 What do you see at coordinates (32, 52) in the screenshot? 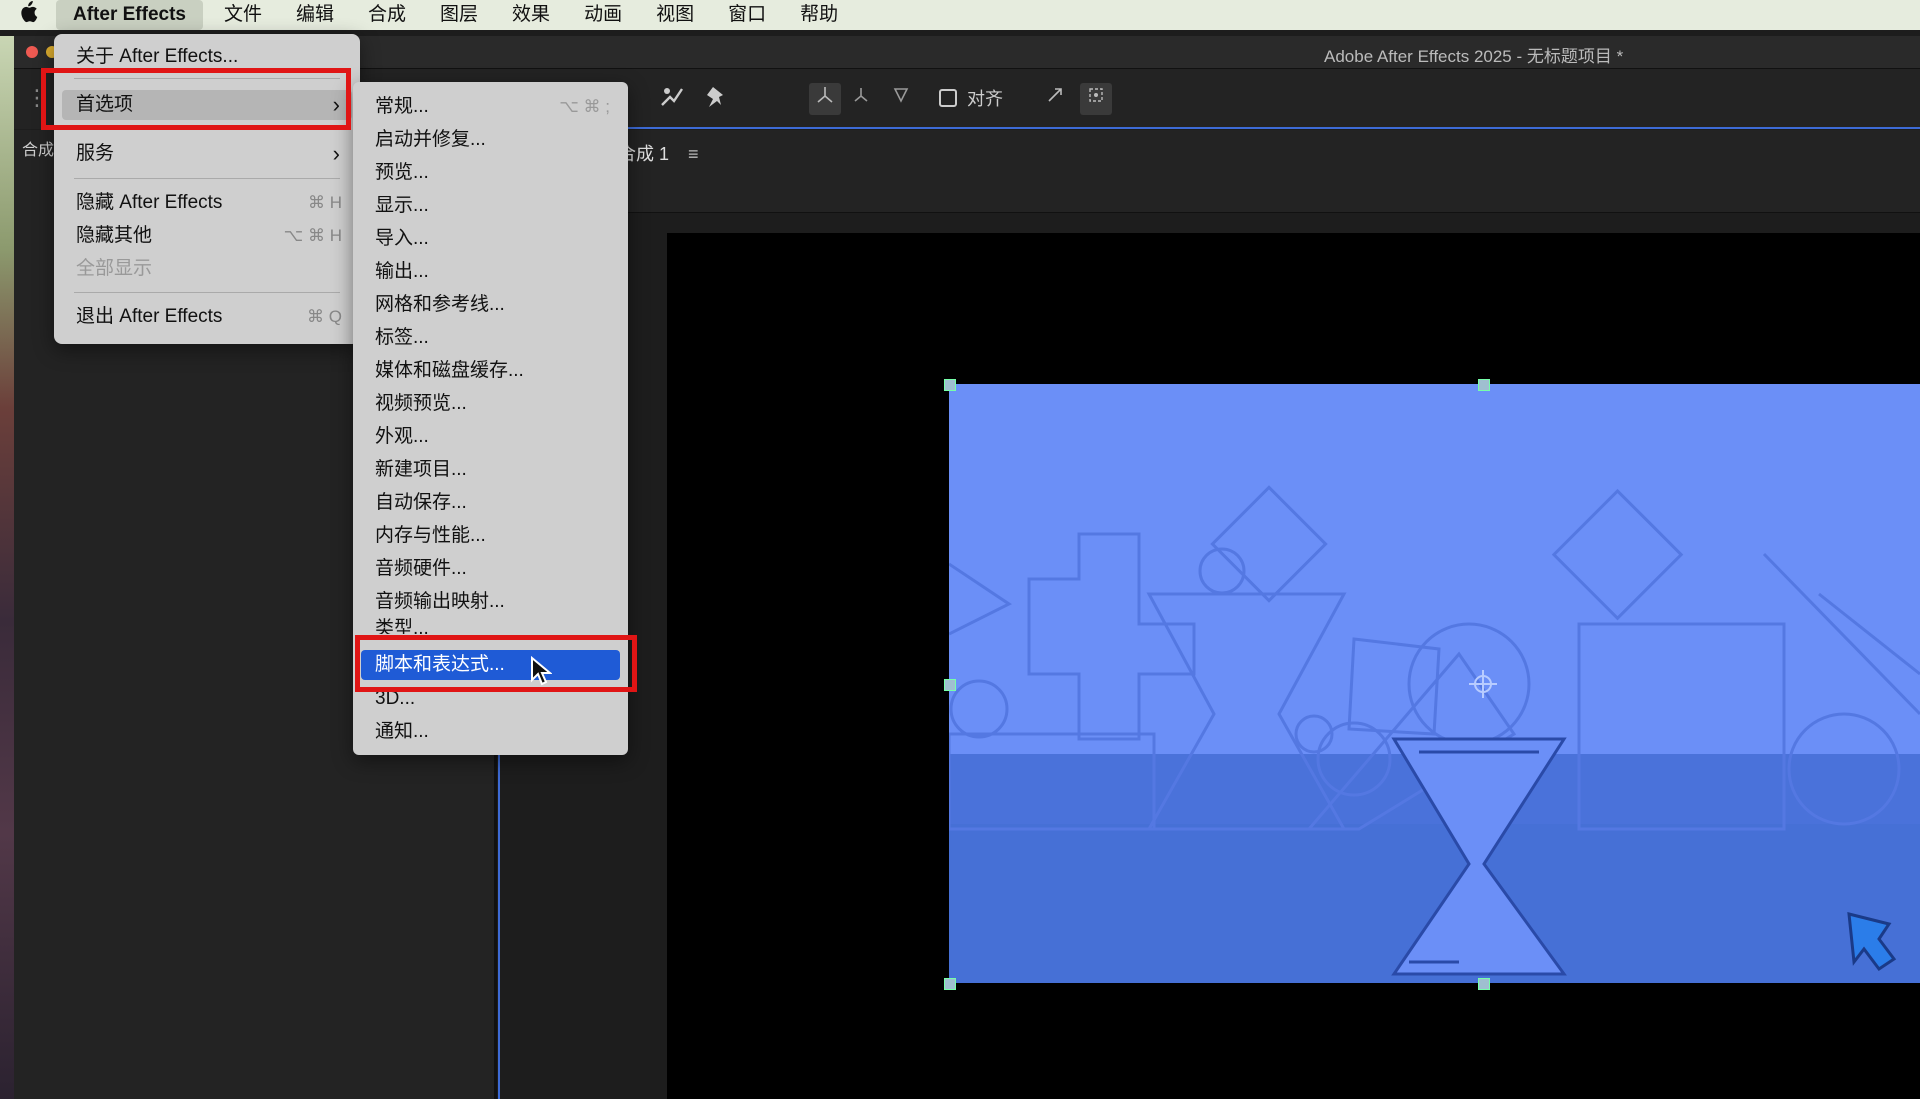
I see `close-window-button` at bounding box center [32, 52].